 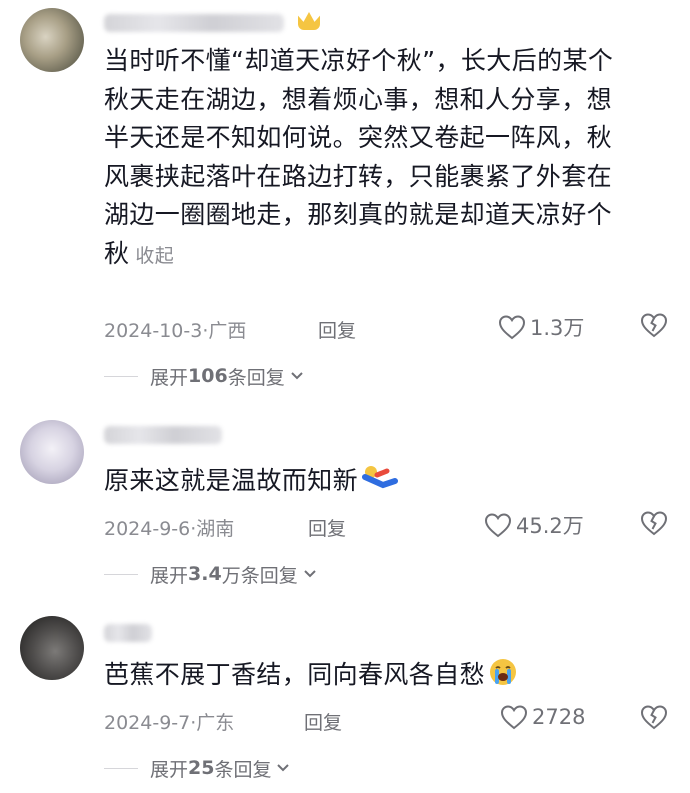 I want to click on like-button: 45.2万, so click(x=534, y=525).